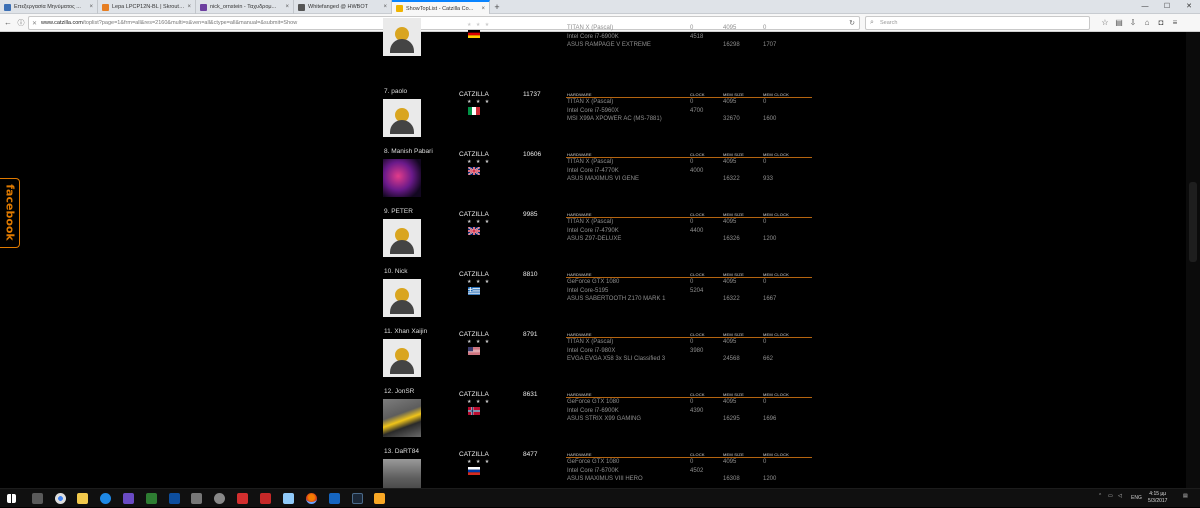  What do you see at coordinates (7, 7) in the screenshot?
I see `tab-favicon-icon` at bounding box center [7, 7].